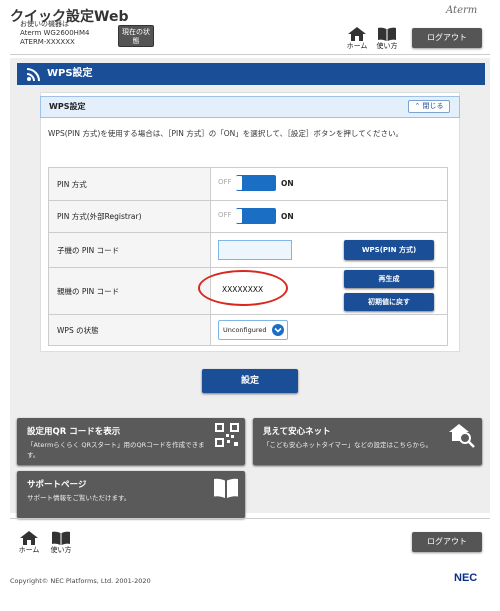 This screenshot has width=500, height=611. I want to click on close-section-button: ⌃ 閉じる, so click(429, 106).